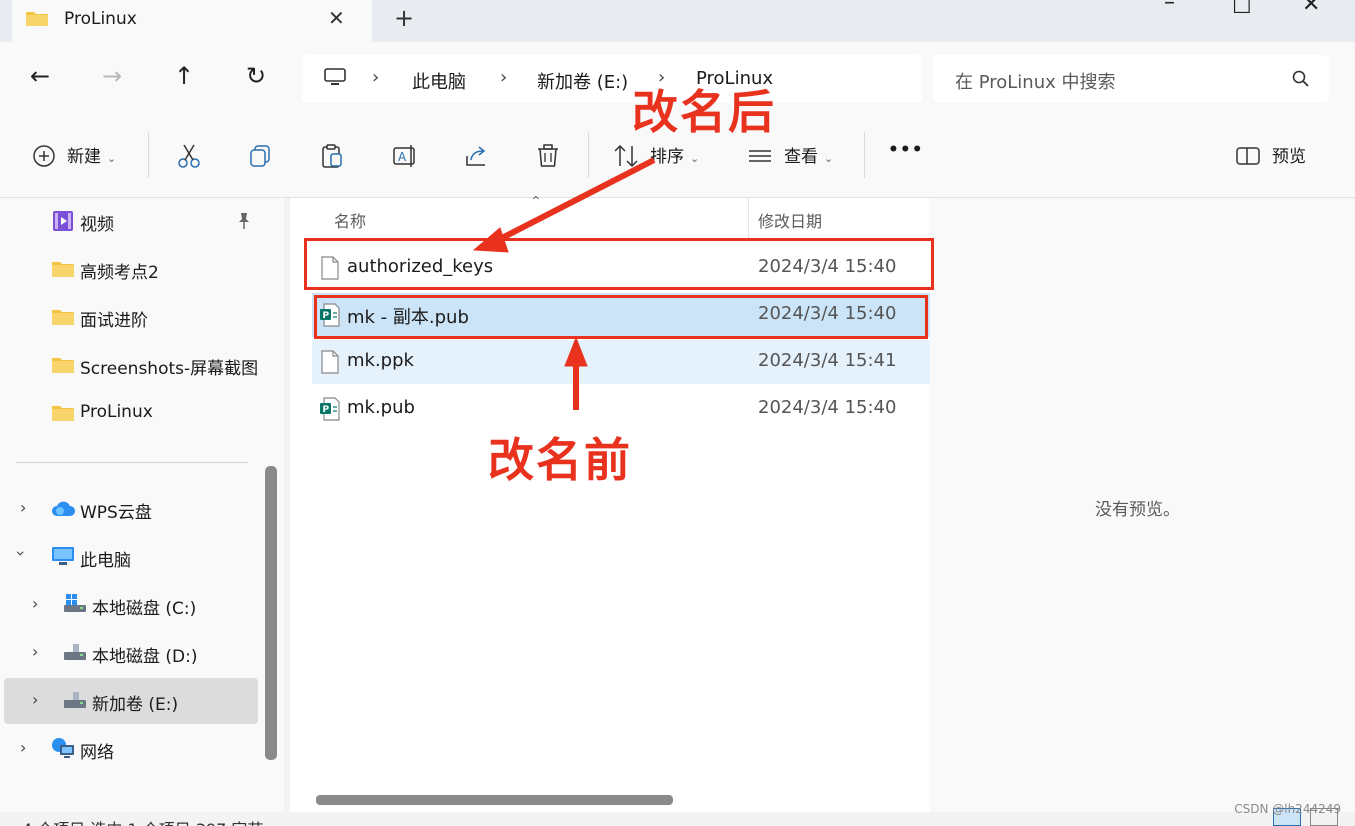 This screenshot has height=826, width=1355. What do you see at coordinates (97, 753) in the screenshot?
I see `sidebar-item-label: 网络` at bounding box center [97, 753].